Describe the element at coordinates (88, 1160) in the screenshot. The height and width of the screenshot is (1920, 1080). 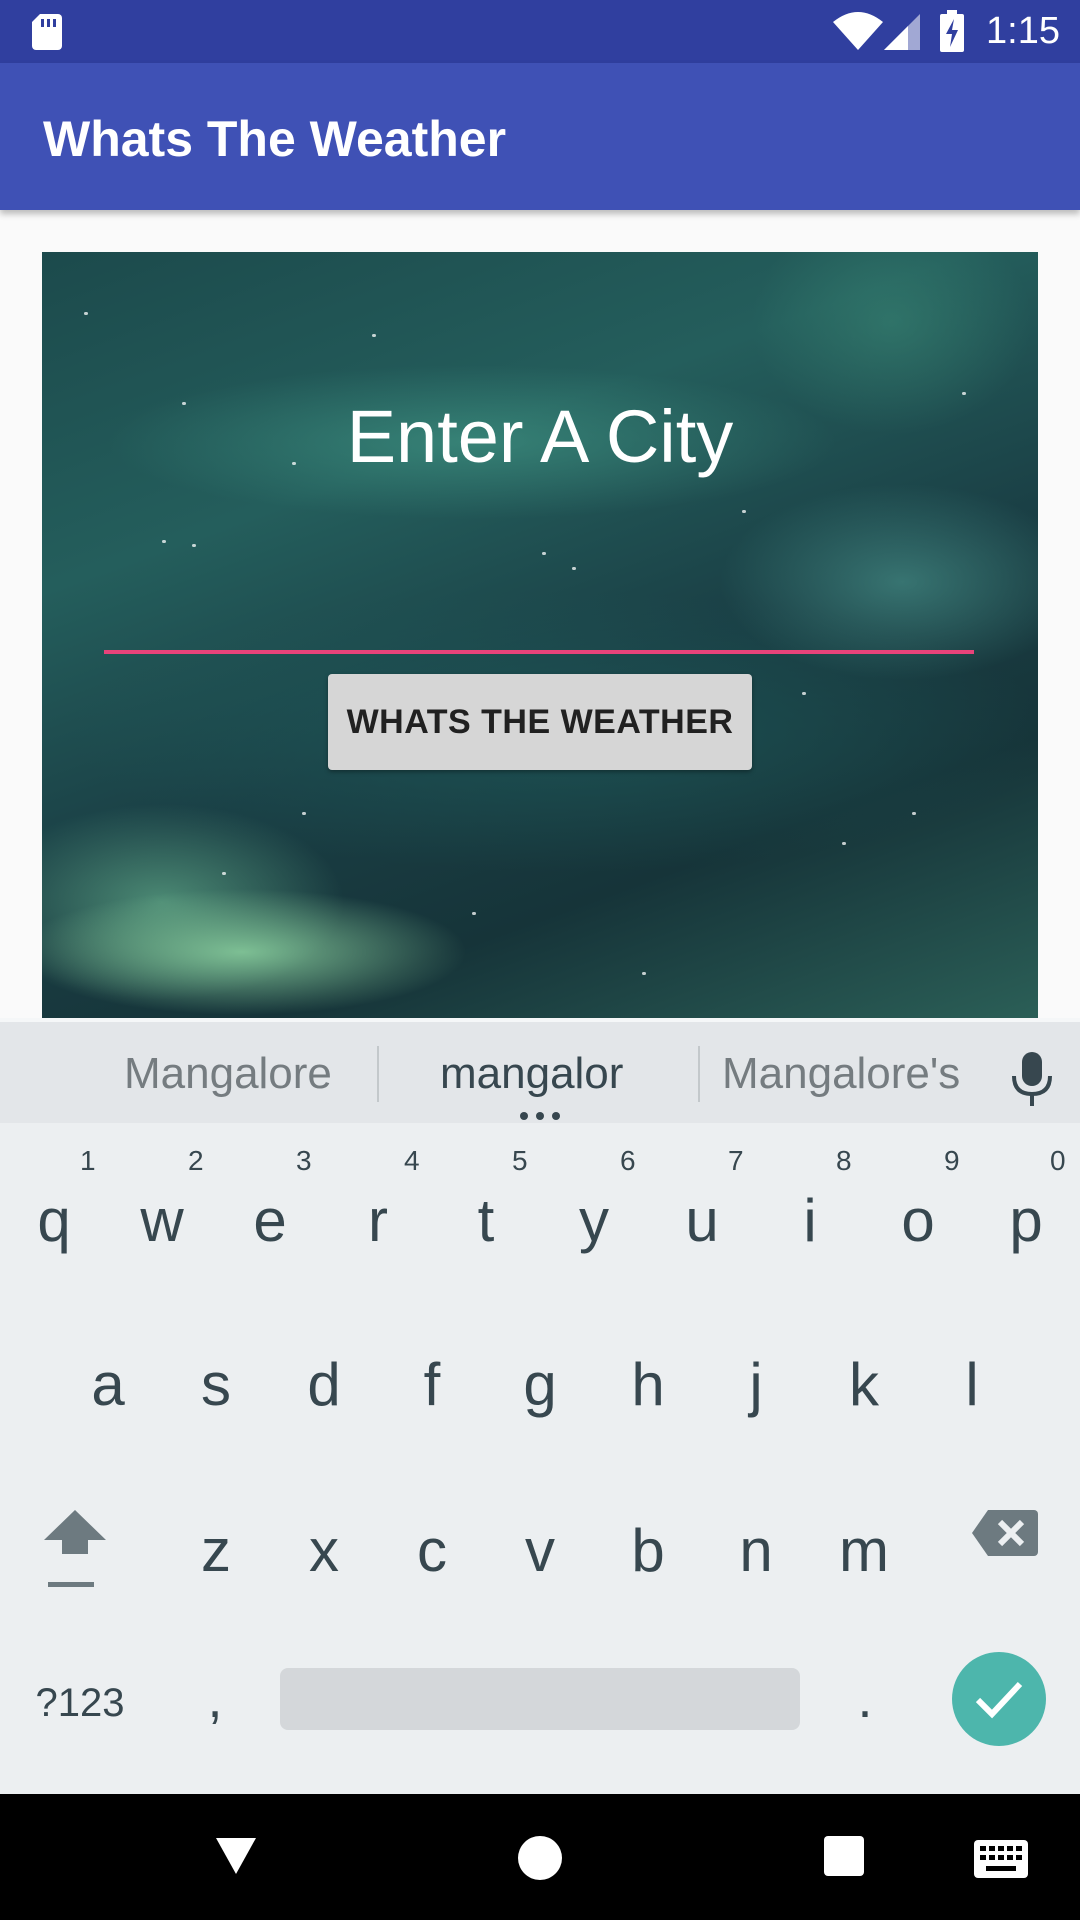
I see `key-hint: 1` at that location.